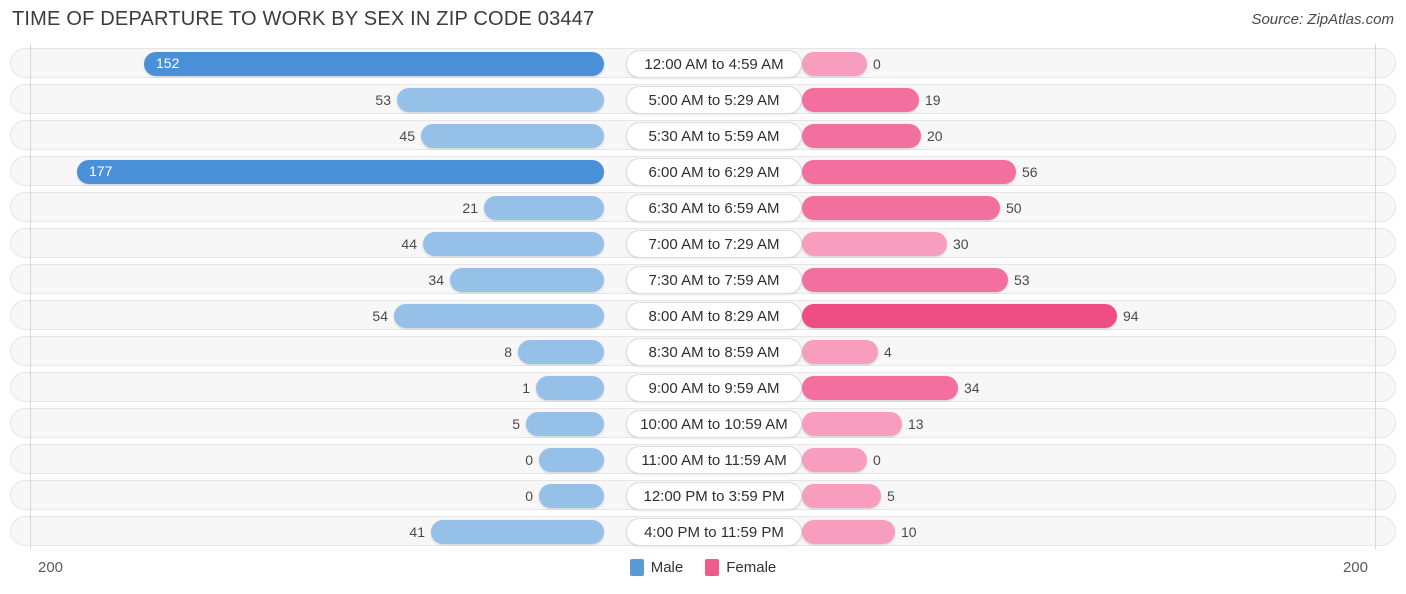  What do you see at coordinates (401, 532) in the screenshot?
I see `male-value-holder: 41` at bounding box center [401, 532].